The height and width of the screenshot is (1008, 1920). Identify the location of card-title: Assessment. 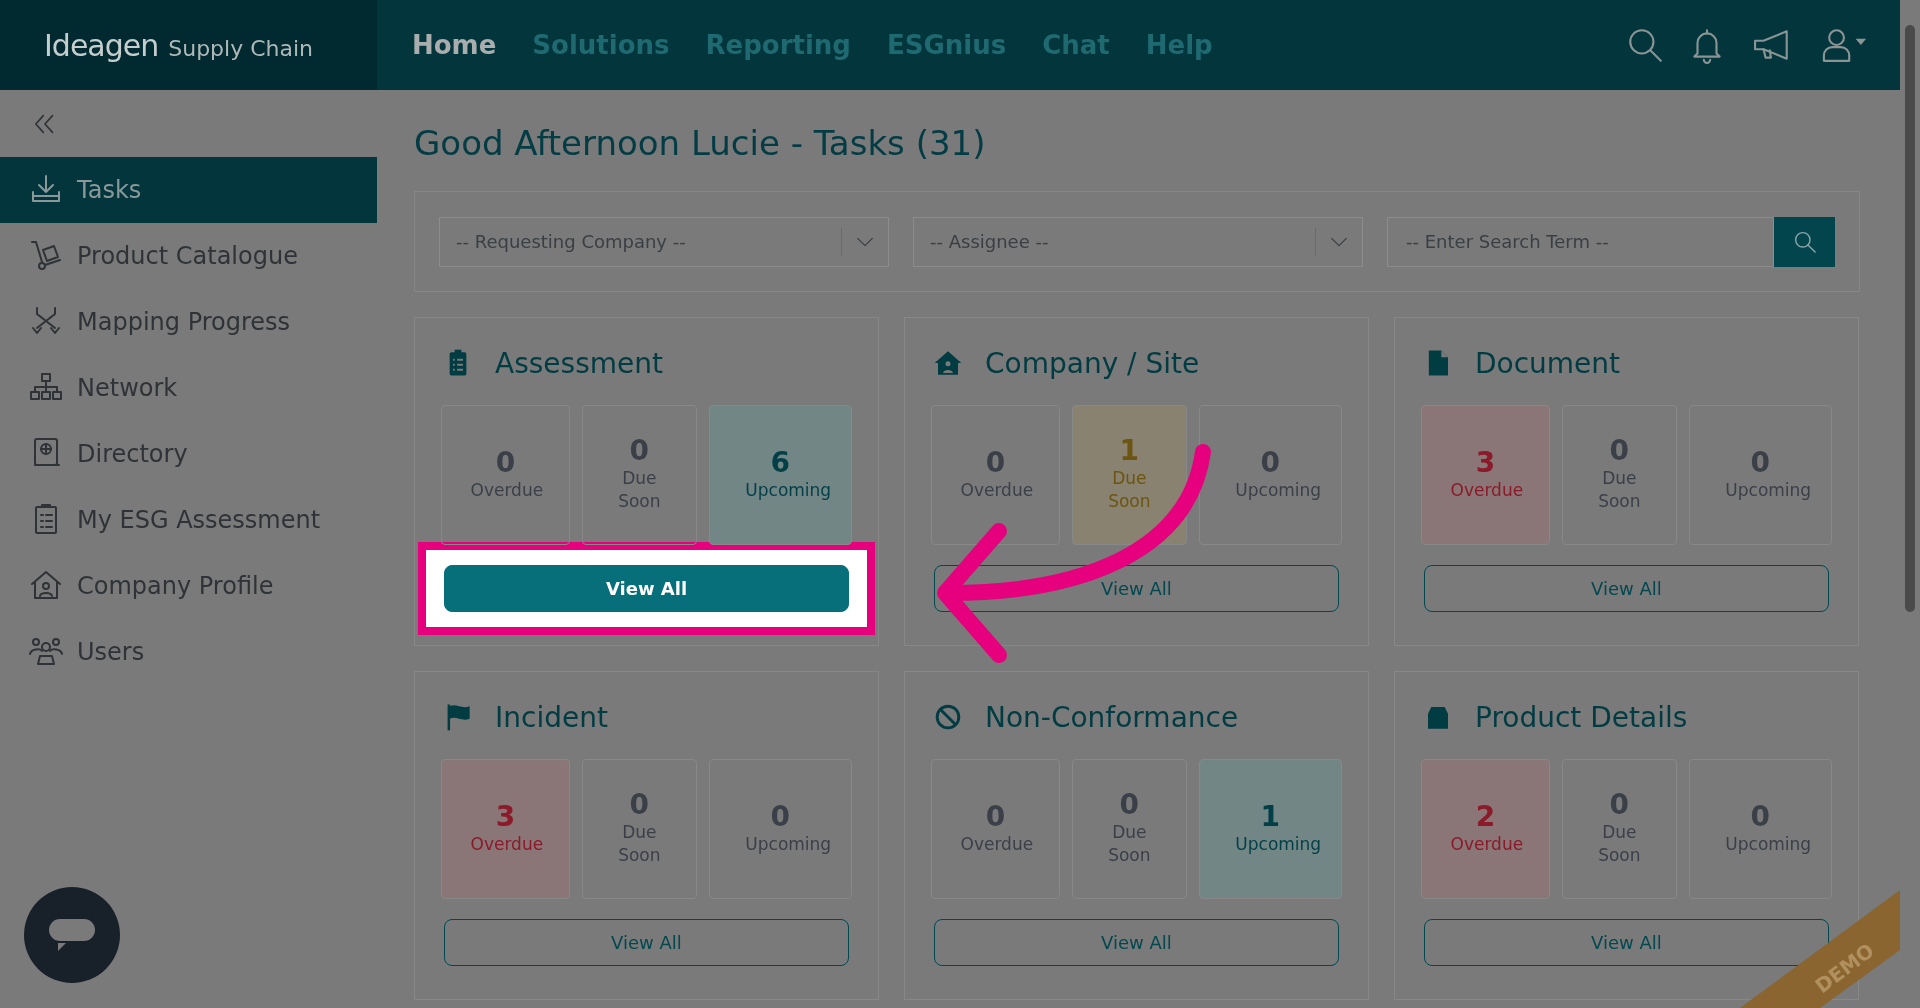
(579, 363).